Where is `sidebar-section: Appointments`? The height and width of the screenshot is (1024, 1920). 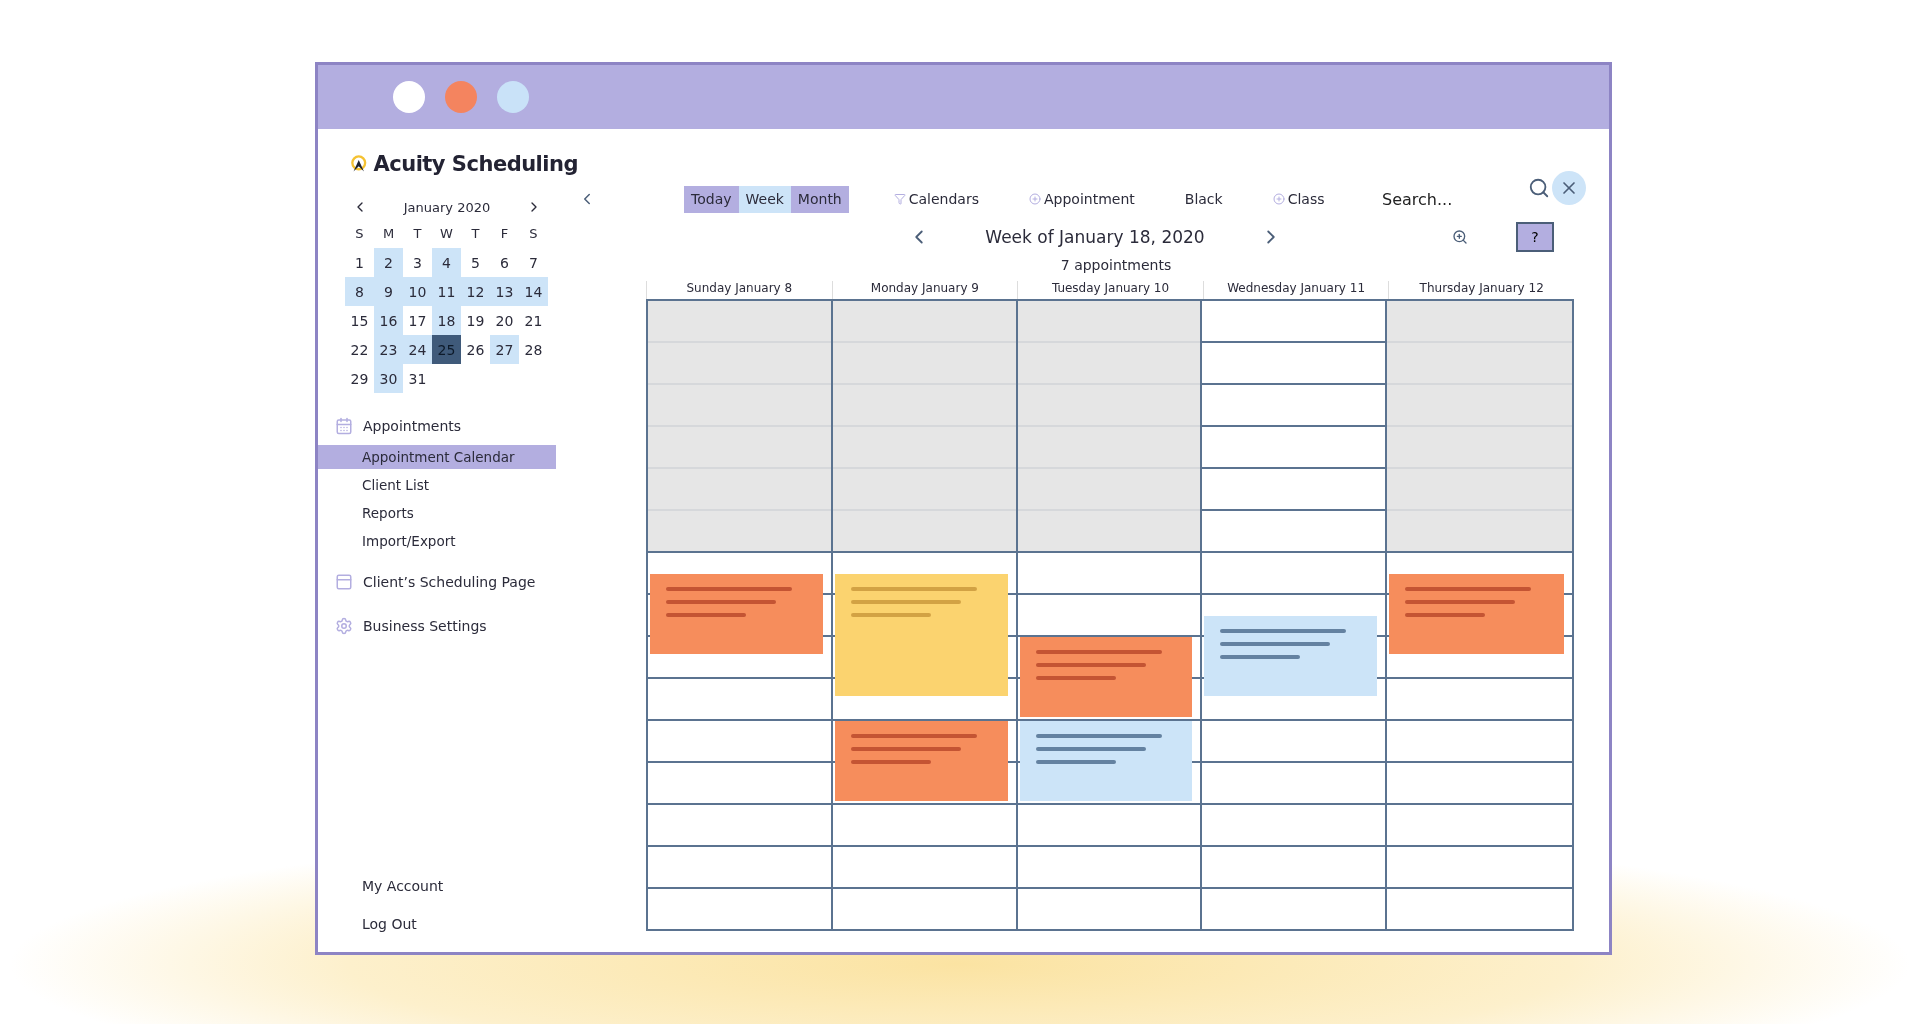 sidebar-section: Appointments is located at coordinates (412, 426).